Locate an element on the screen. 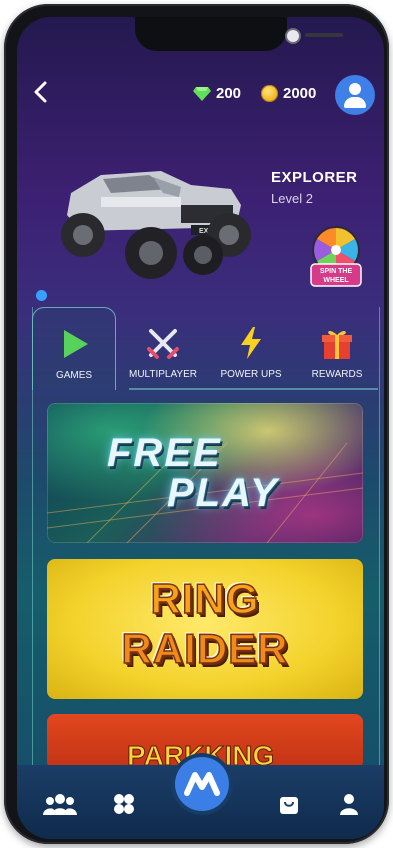 The height and width of the screenshot is (848, 393). tab-rewards: REWARDS is located at coordinates (337, 348).